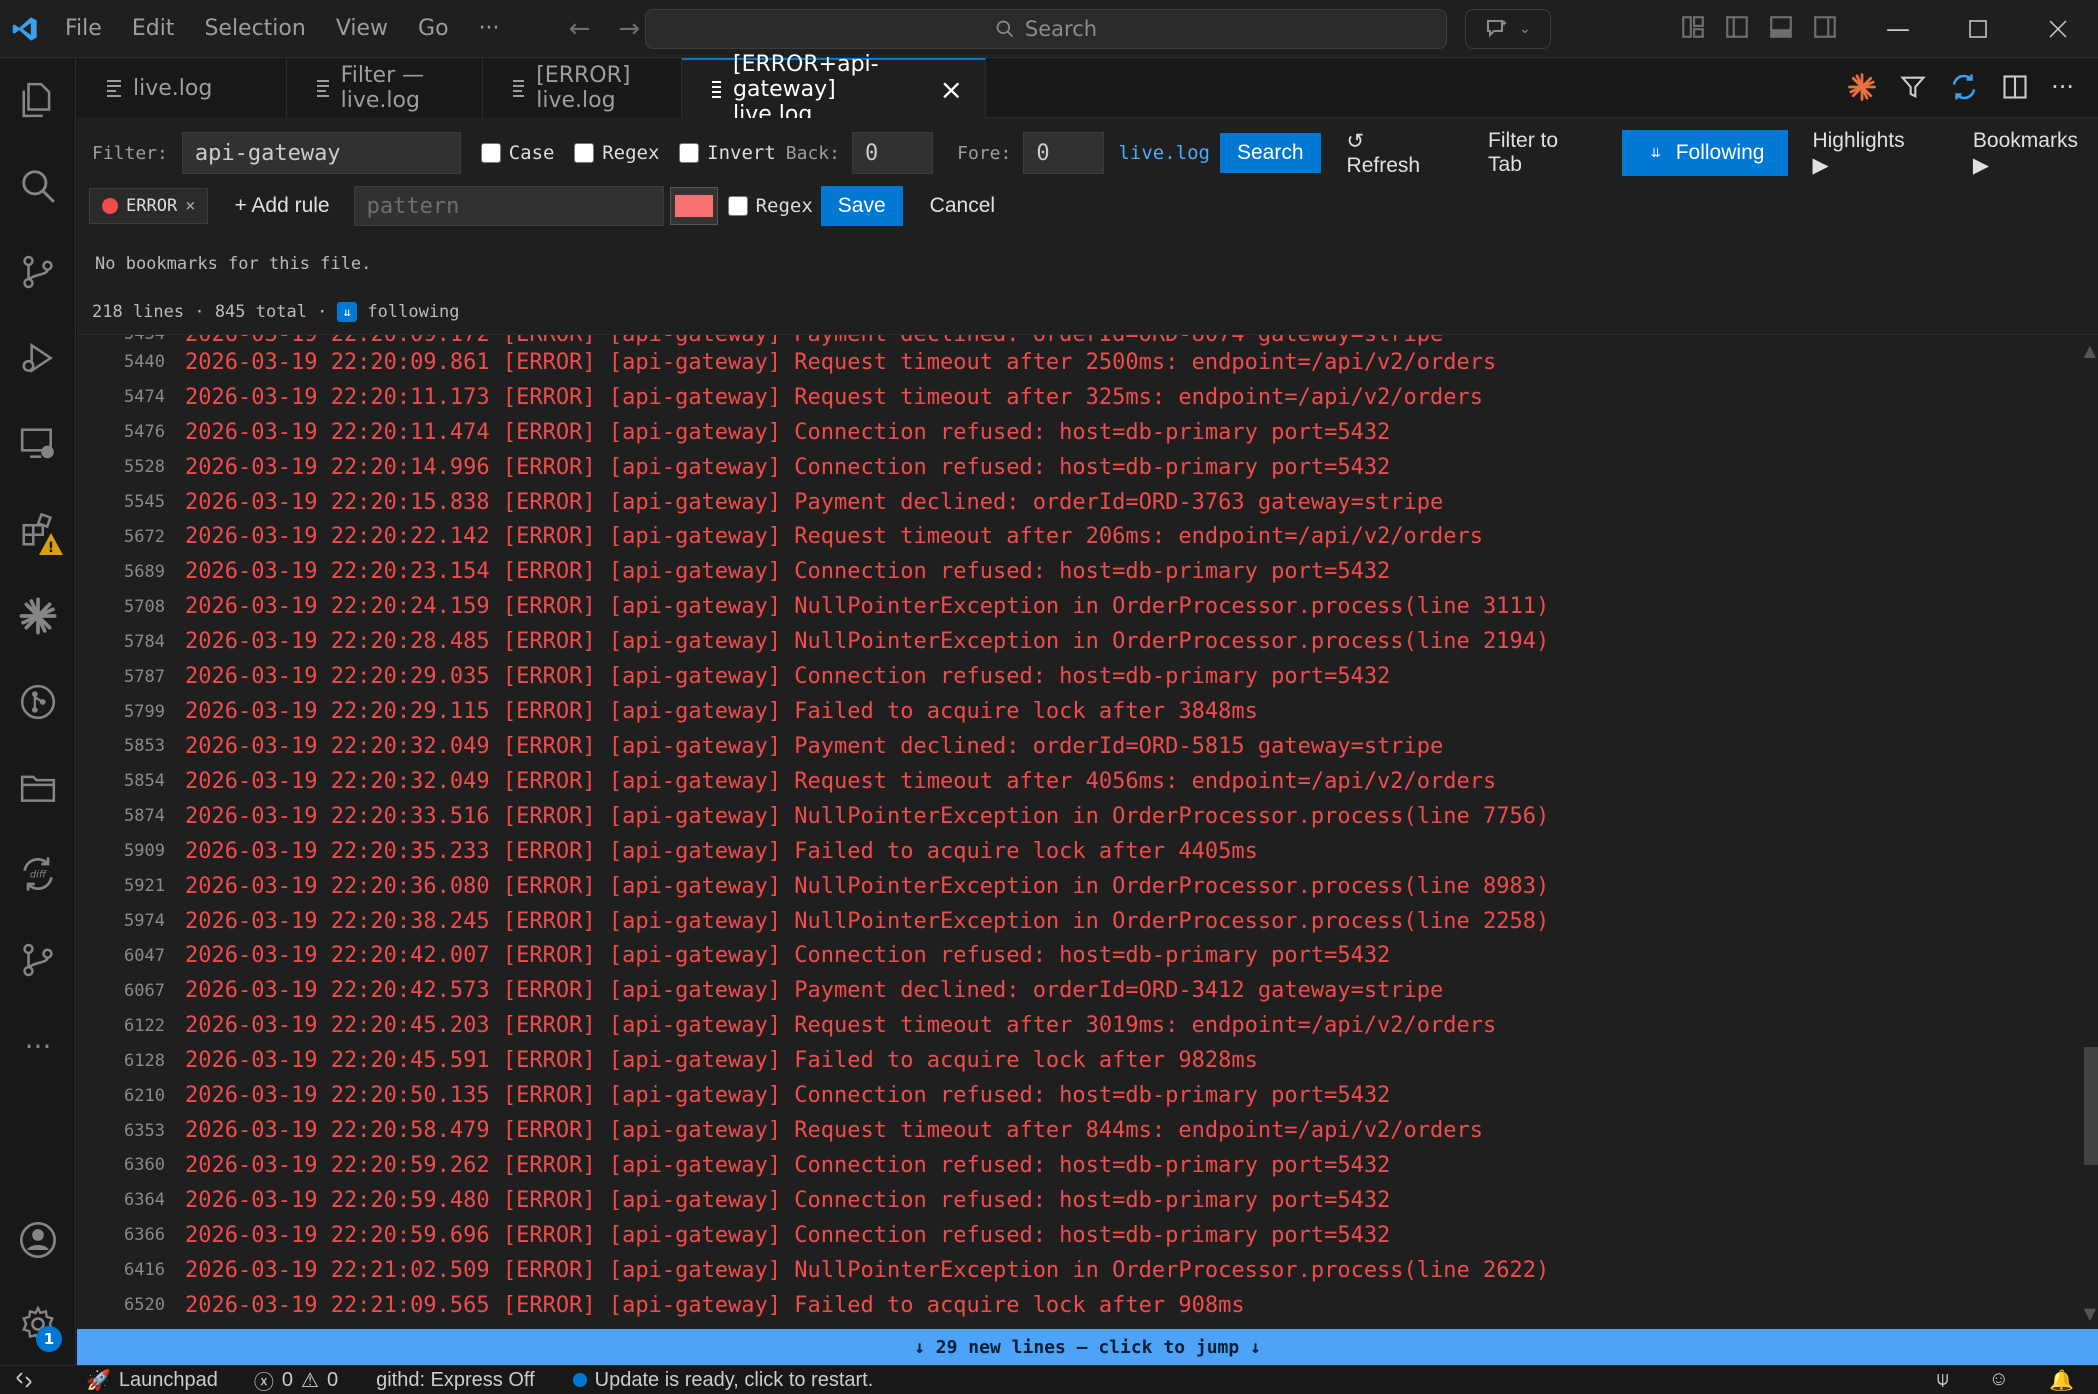  Describe the element at coordinates (955, 89) in the screenshot. I see `close-icon: ×` at that location.